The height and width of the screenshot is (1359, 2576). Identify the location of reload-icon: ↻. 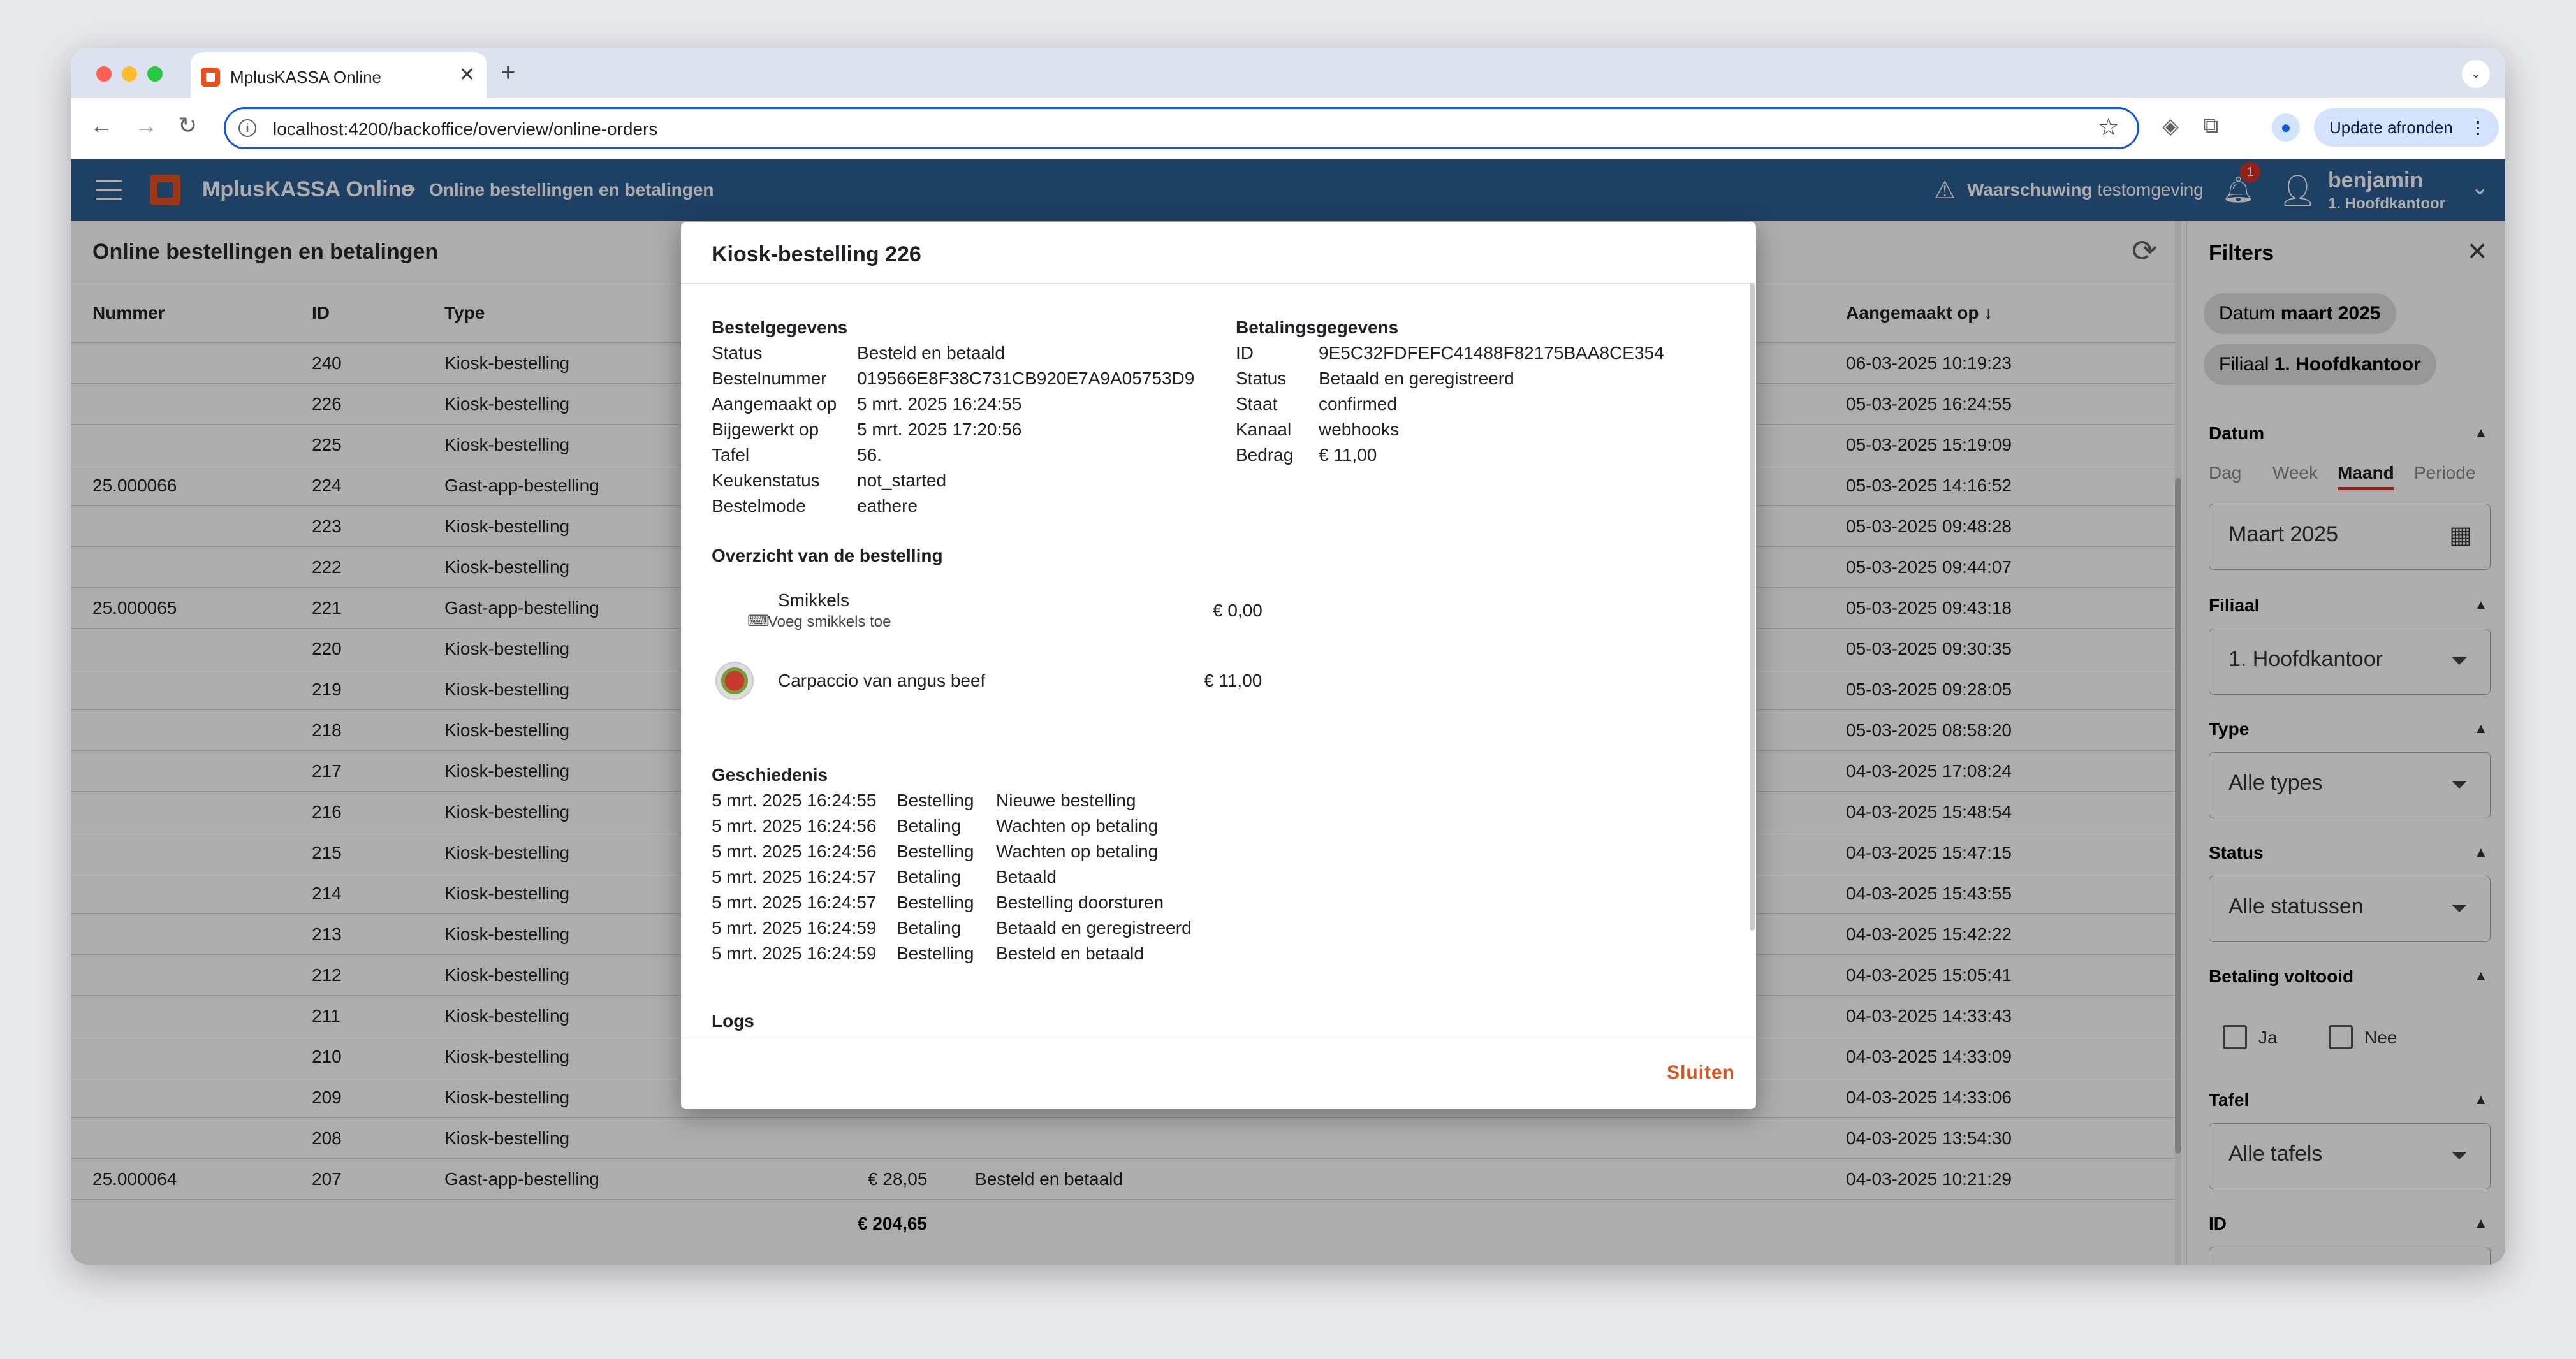
(187, 126).